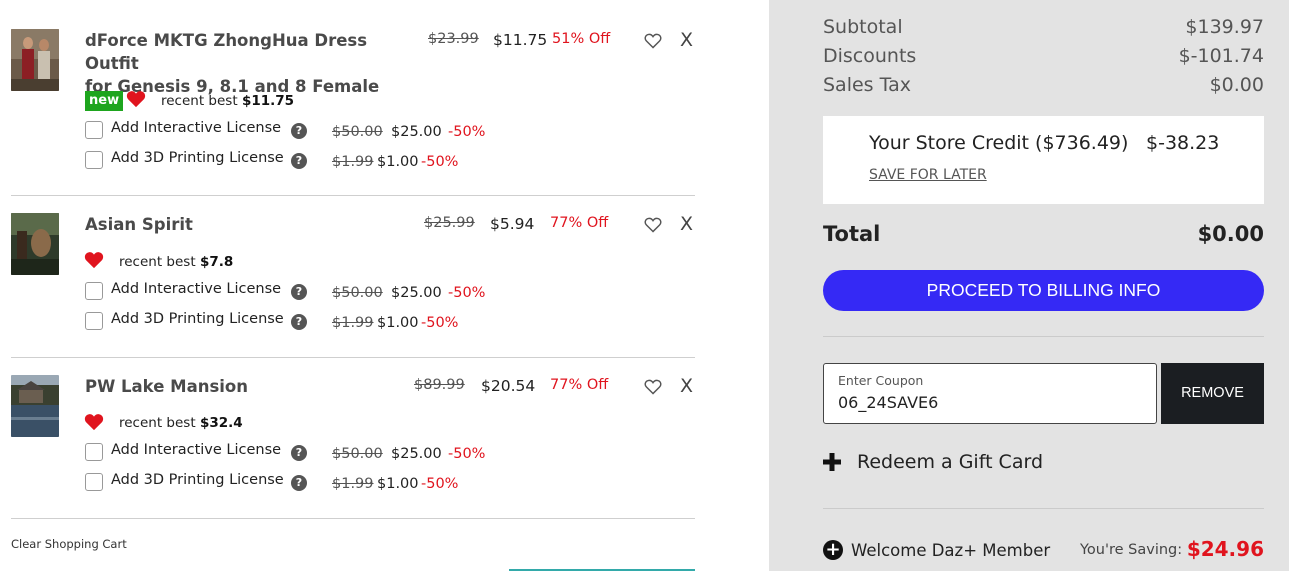 Image resolution: width=1289 pixels, height=571 pixels. Describe the element at coordinates (512, 224) in the screenshot. I see `sale-price: $5.94` at that location.